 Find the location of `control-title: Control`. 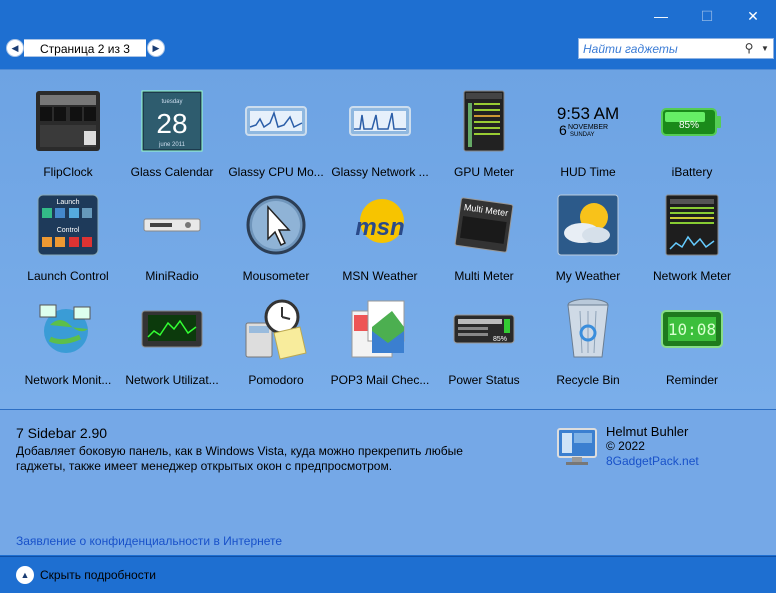

control-title: Control is located at coordinates (68, 230).